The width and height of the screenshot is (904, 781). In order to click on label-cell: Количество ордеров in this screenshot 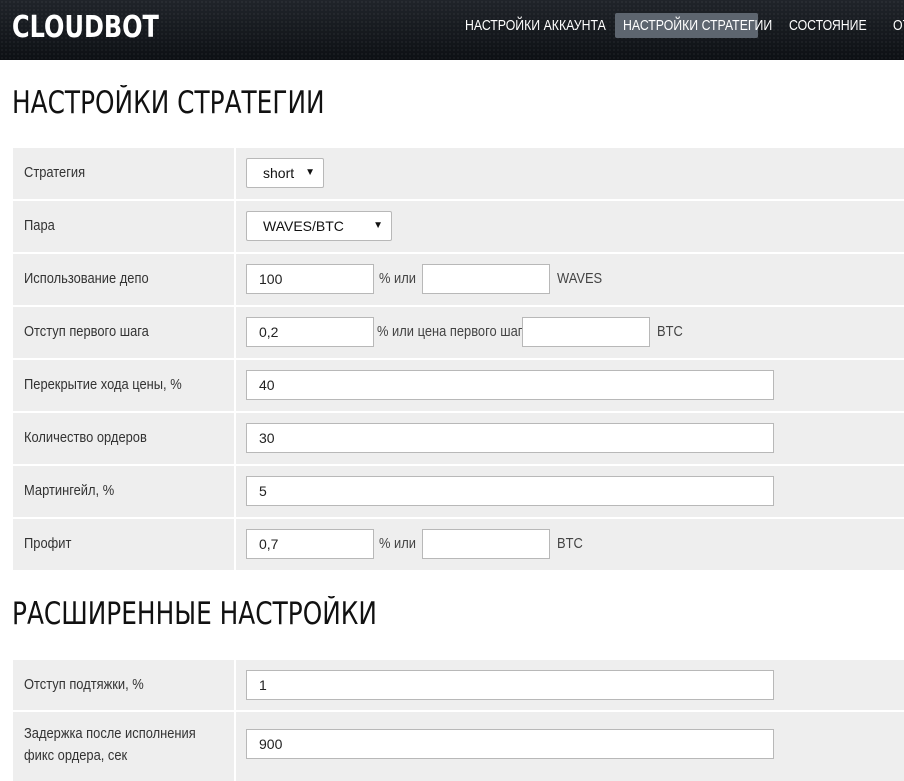, I will do `click(124, 438)`.